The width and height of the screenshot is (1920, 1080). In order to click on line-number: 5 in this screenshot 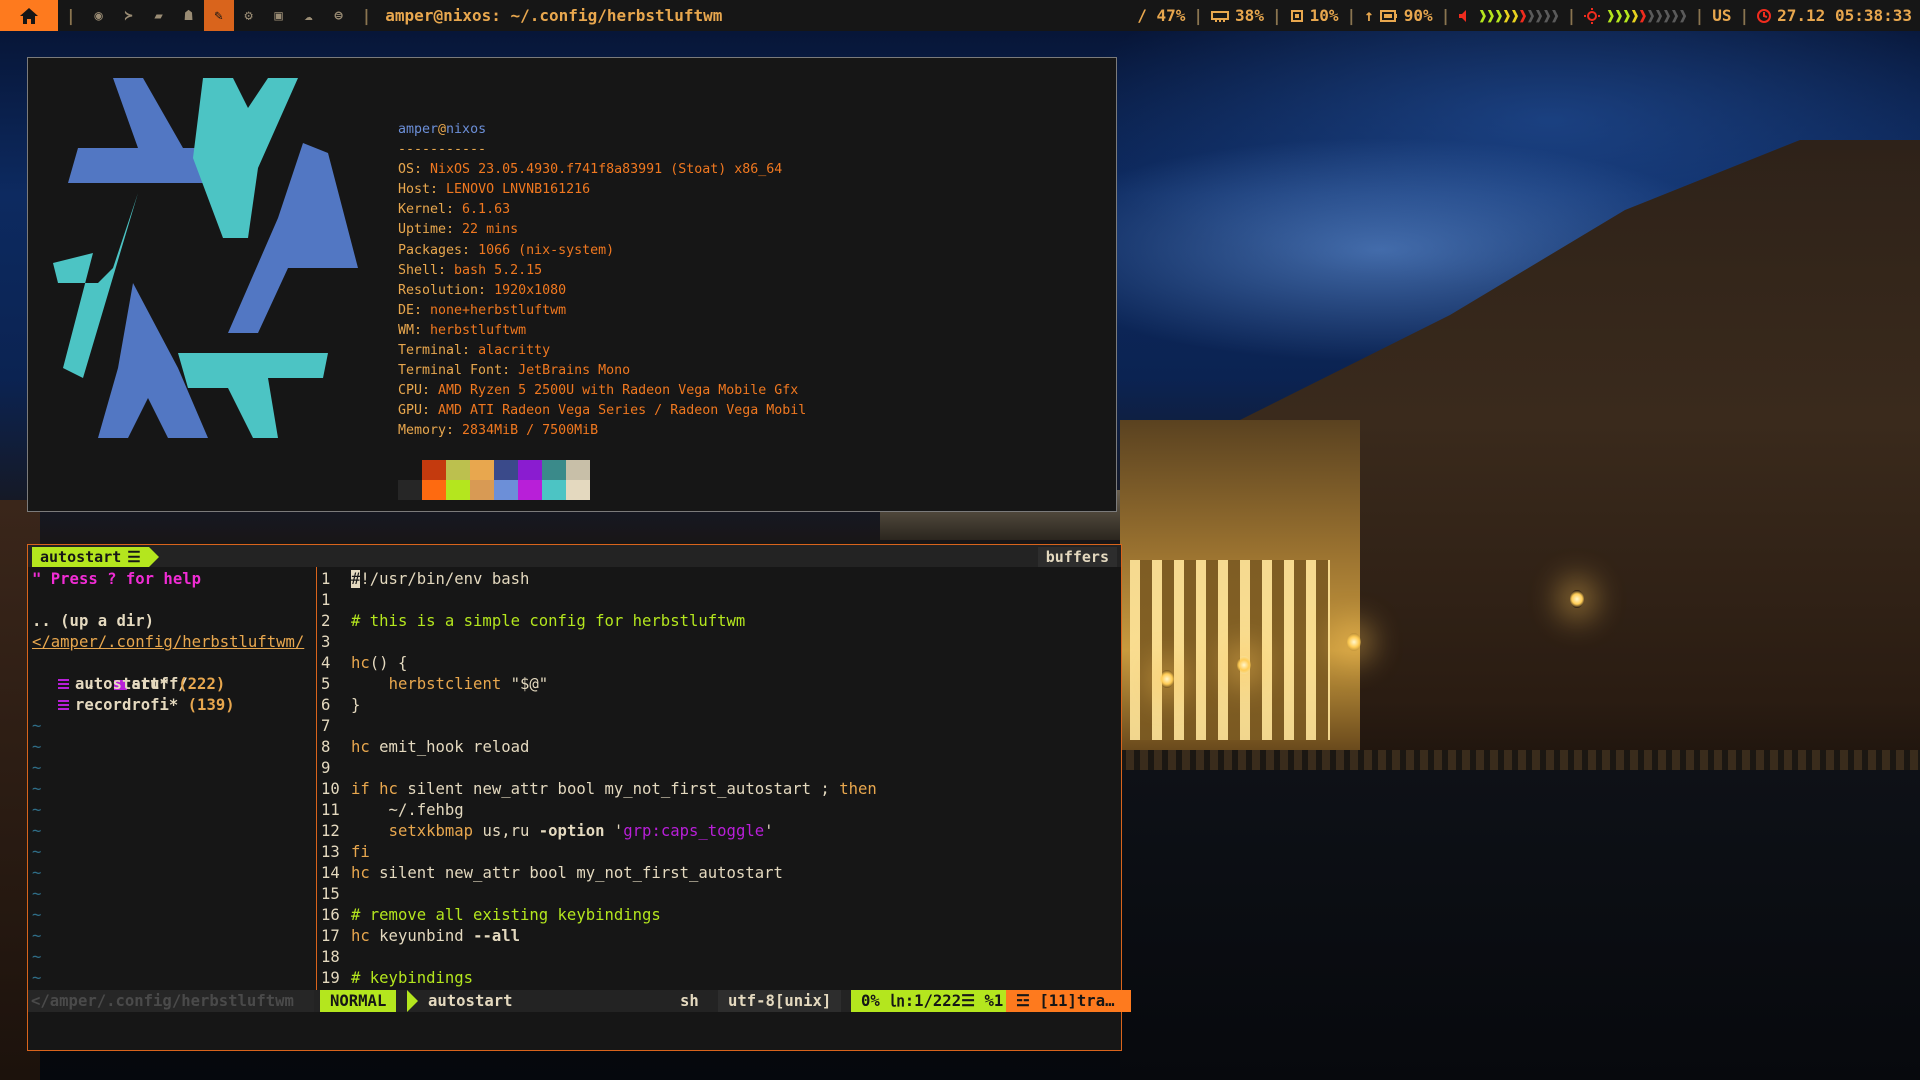, I will do `click(326, 684)`.